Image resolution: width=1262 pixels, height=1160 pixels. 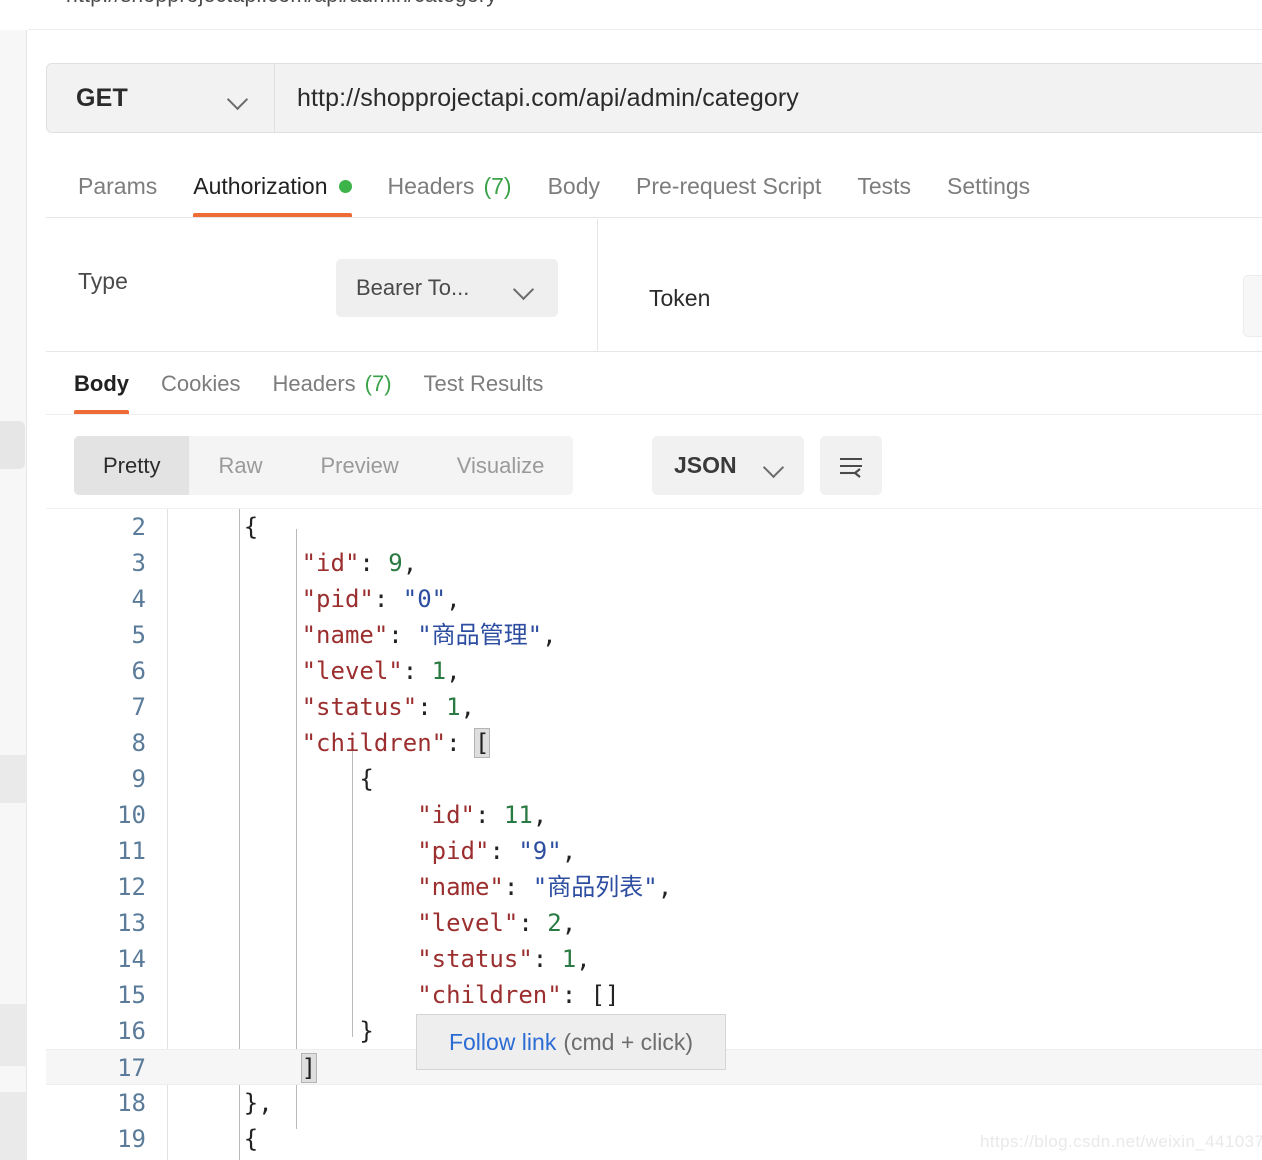 I want to click on view-mode-pretty: Pretty, so click(x=132, y=465).